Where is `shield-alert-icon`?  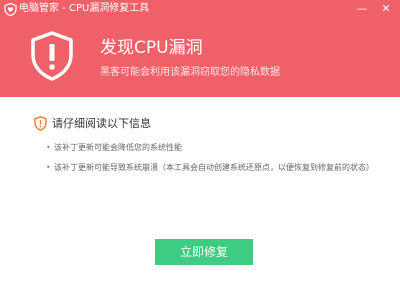
shield-alert-icon is located at coordinates (52, 56).